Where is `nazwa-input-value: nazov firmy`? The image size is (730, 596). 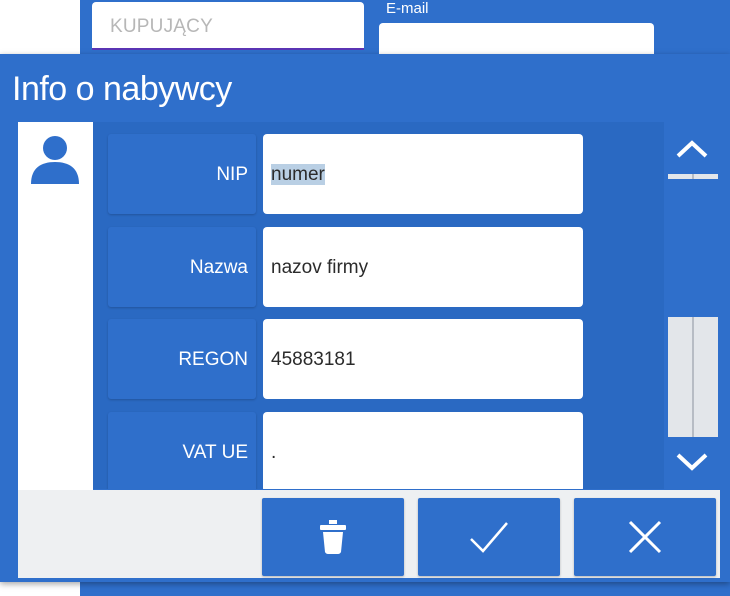
nazwa-input-value: nazov firmy is located at coordinates (320, 267).